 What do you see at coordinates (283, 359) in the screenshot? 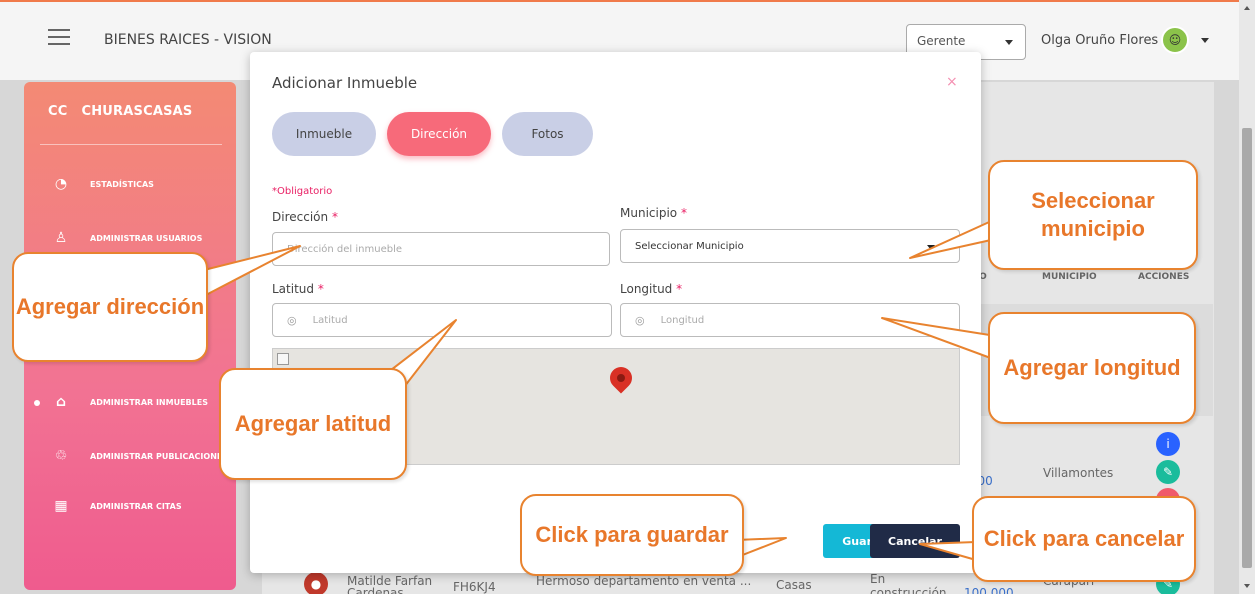
I see `broken-image-icon` at bounding box center [283, 359].